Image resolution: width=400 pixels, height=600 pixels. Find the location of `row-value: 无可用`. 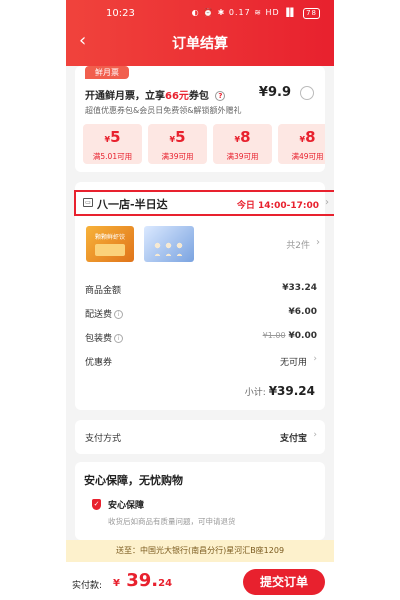

row-value: 无可用 is located at coordinates (293, 363).